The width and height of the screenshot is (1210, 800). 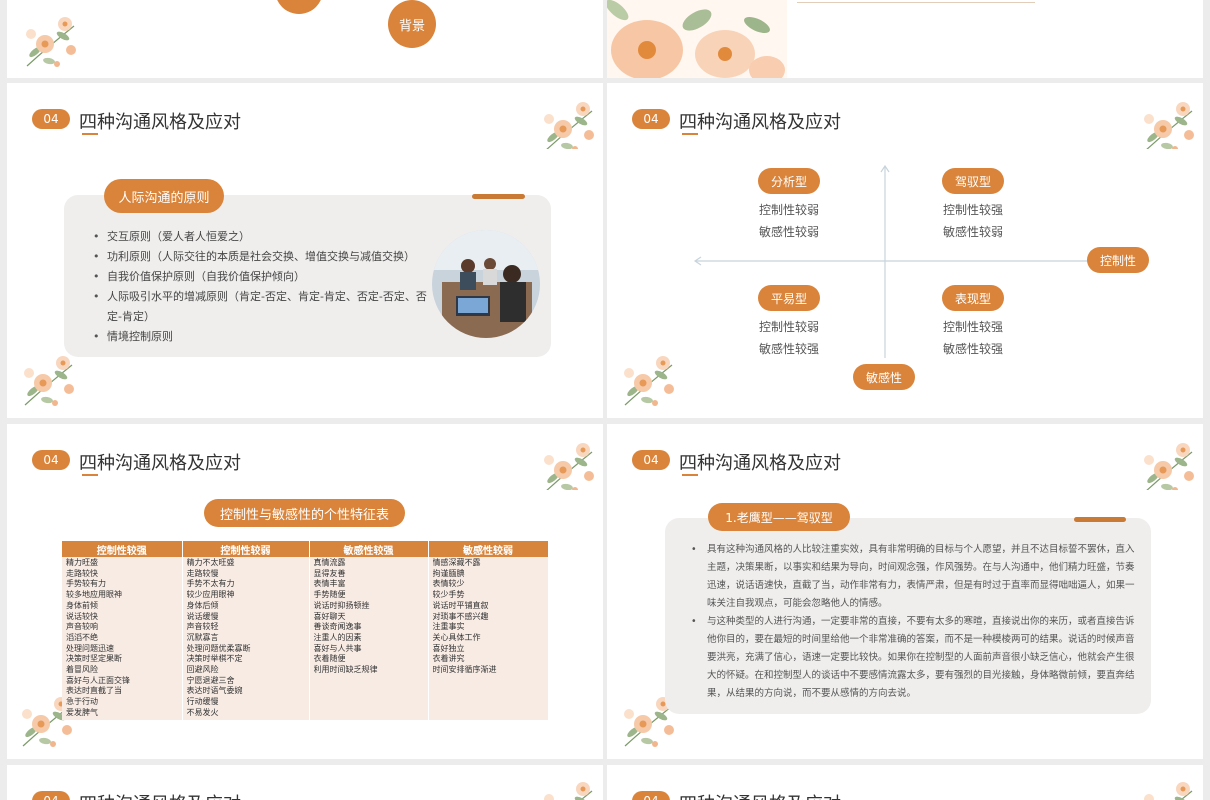 What do you see at coordinates (299, 7) in the screenshot?
I see `top-circle-badge` at bounding box center [299, 7].